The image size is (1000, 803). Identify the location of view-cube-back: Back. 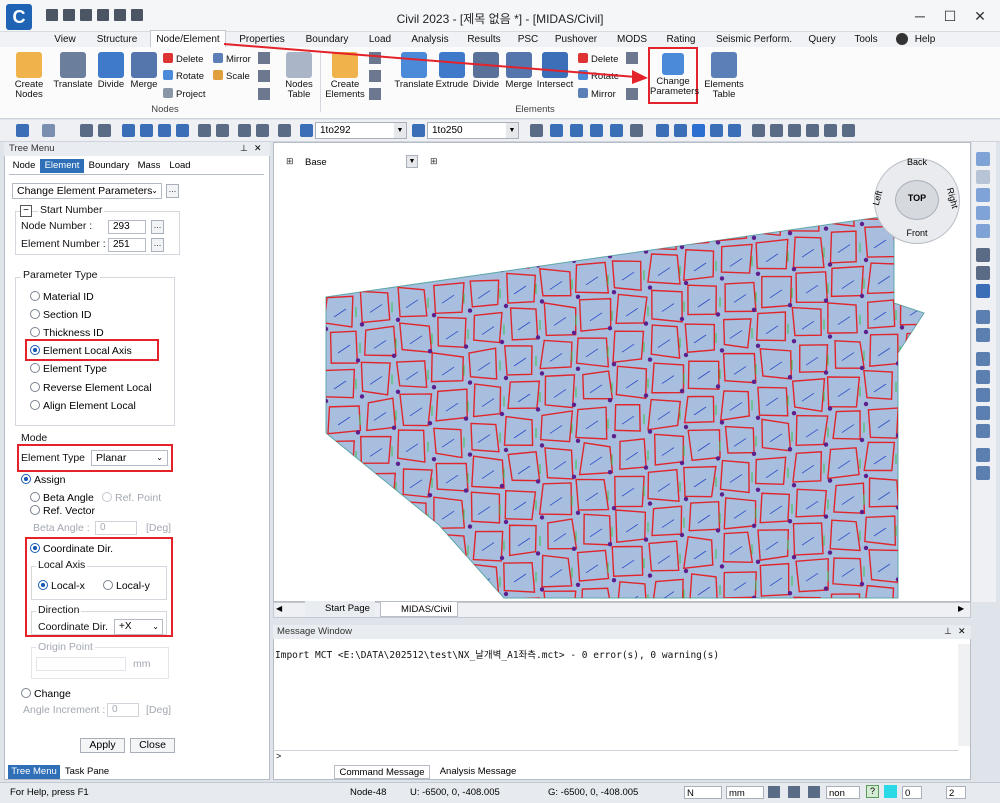
(917, 162).